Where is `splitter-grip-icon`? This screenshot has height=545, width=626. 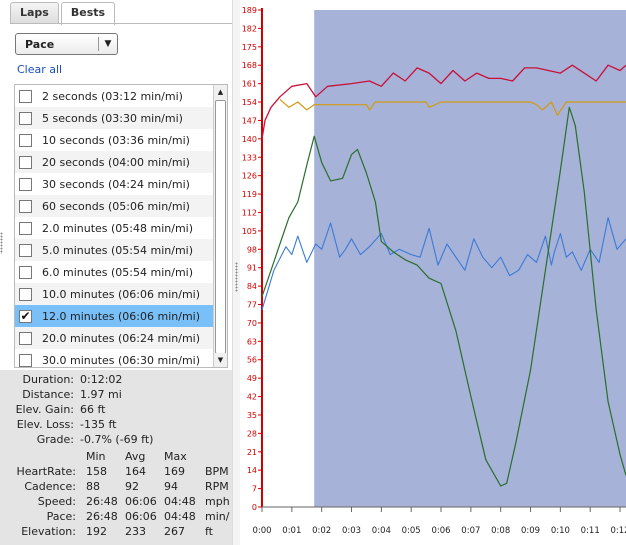 splitter-grip-icon is located at coordinates (236, 277).